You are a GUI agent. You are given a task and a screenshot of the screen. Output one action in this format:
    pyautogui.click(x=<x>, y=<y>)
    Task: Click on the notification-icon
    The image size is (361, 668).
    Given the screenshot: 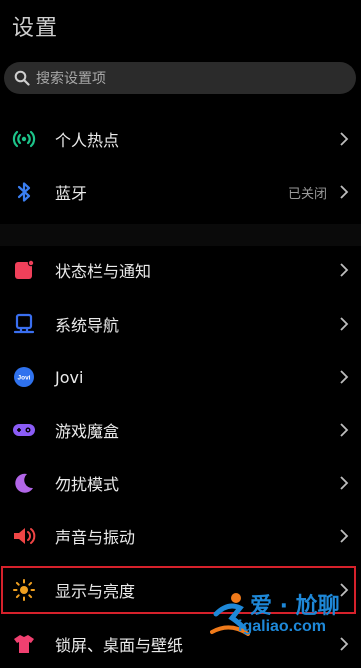 What is the action you would take?
    pyautogui.click(x=24, y=270)
    